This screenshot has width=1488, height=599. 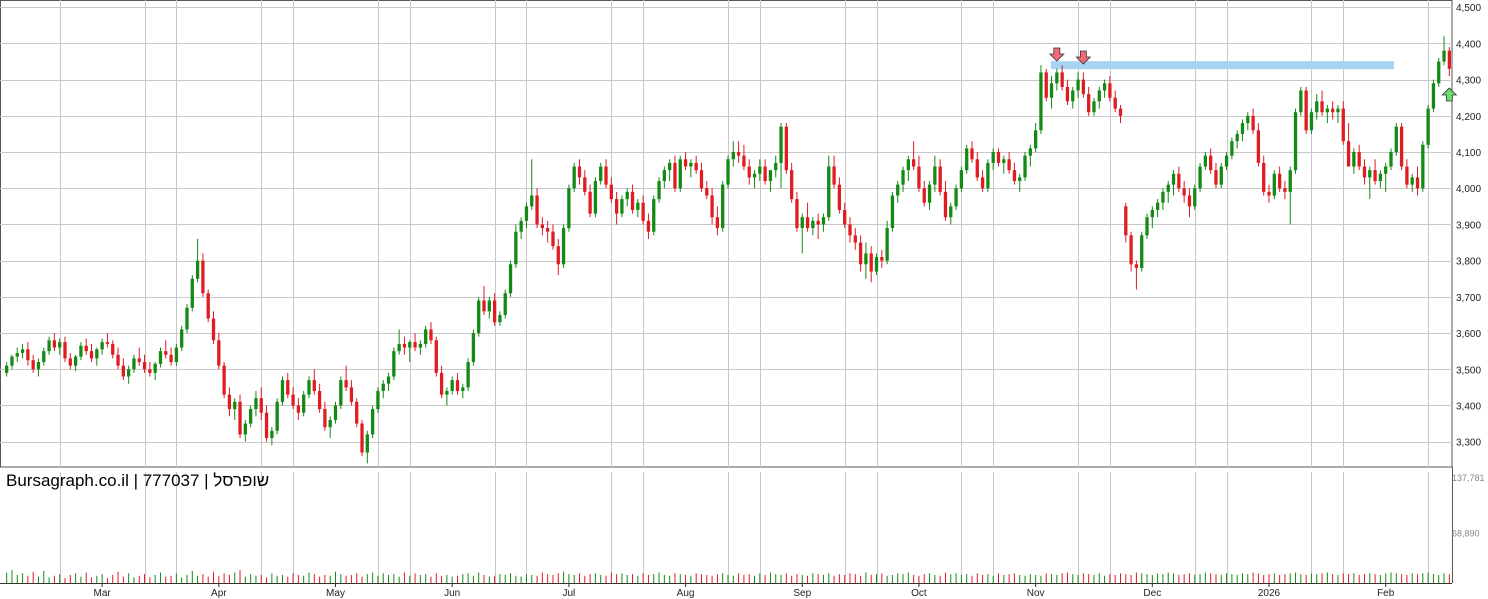 What do you see at coordinates (802, 593) in the screenshot?
I see `x-tick-label: Sep` at bounding box center [802, 593].